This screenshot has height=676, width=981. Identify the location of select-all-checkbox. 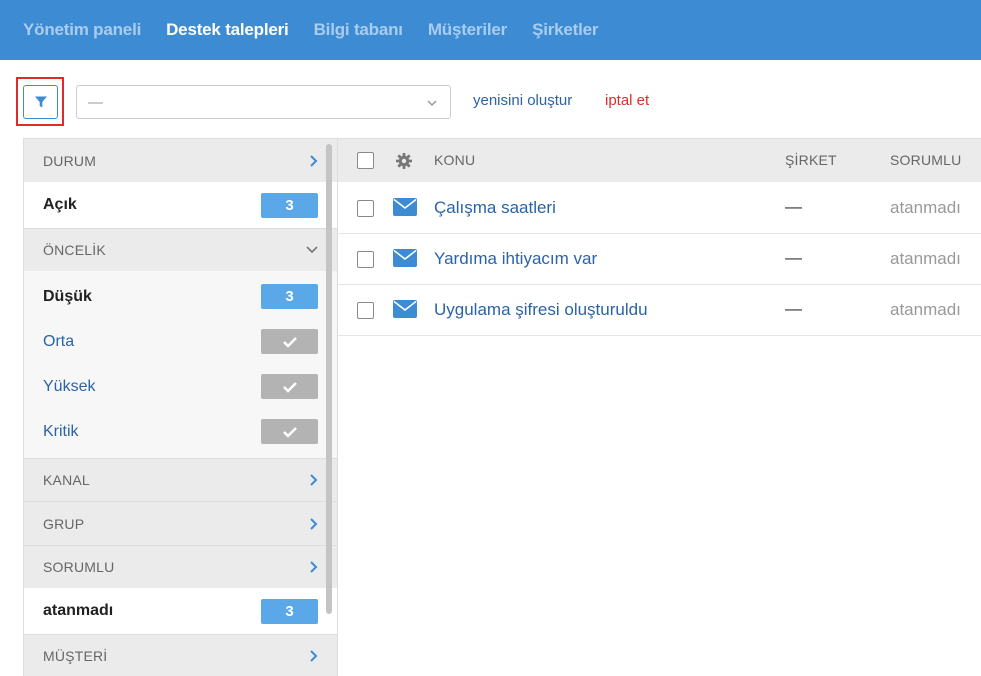
(365, 160).